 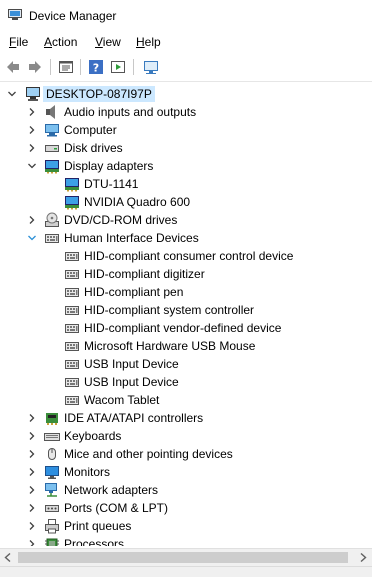 I want to click on tree-device-wacom-tablet: Wacom Tablet, so click(x=186, y=400).